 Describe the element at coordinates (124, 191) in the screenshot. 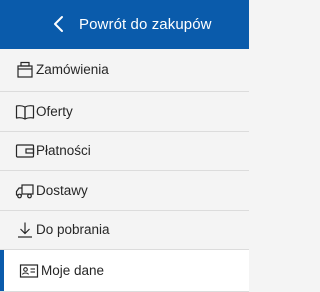

I see `menu-item-deliveries: Dostawy` at that location.